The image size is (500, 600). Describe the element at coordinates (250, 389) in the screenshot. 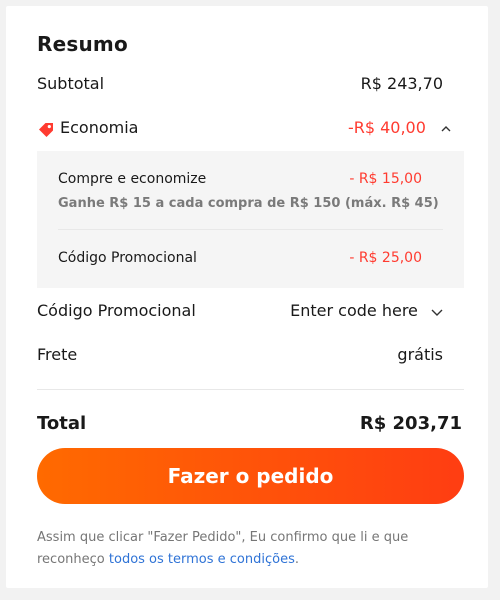

I see `summary-divider` at that location.